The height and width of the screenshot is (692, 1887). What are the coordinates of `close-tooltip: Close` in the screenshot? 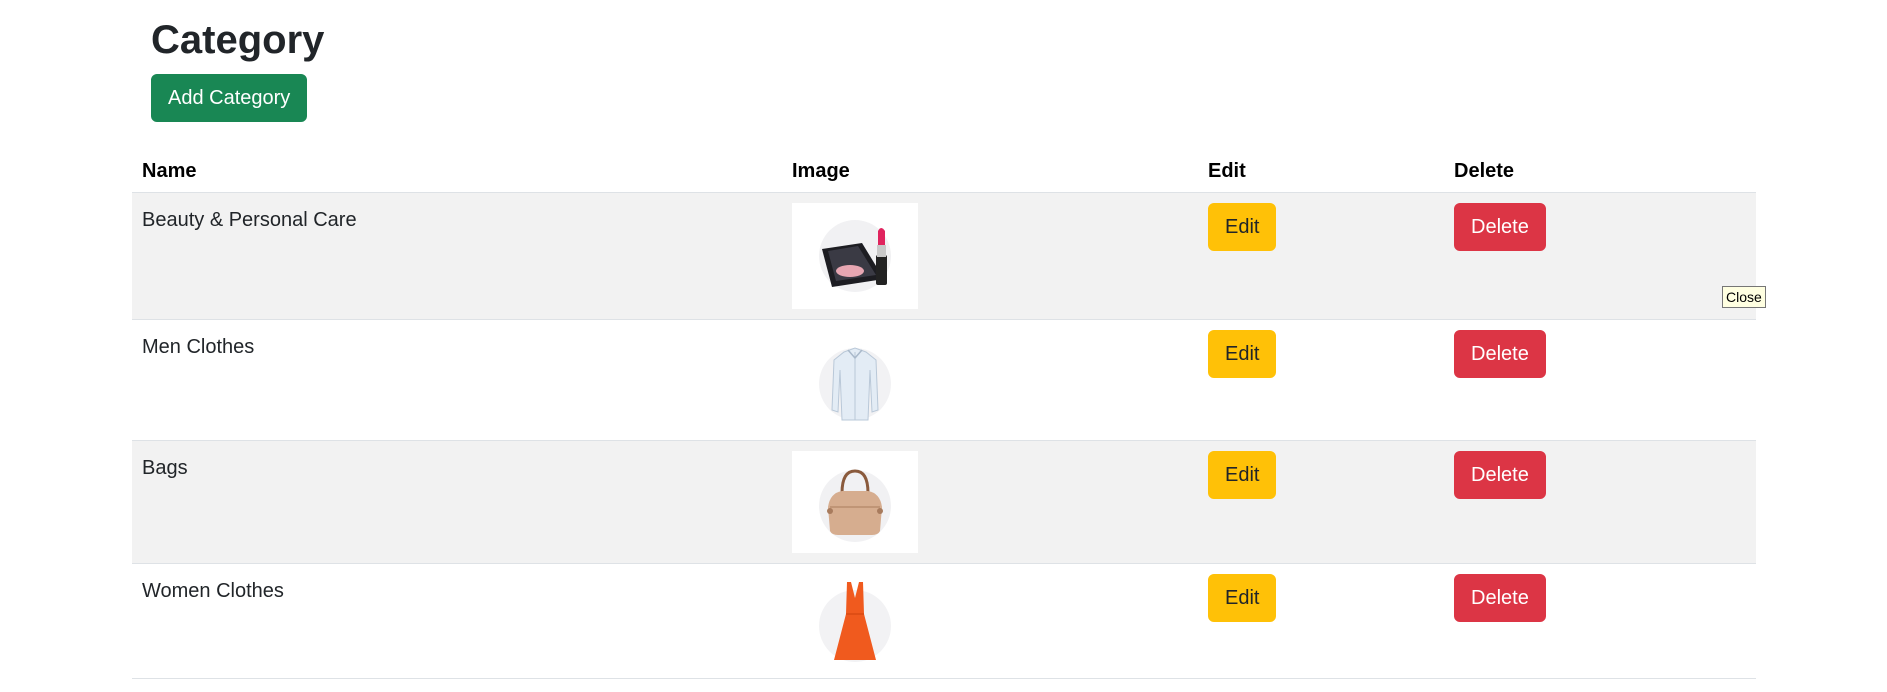 It's located at (1744, 297).